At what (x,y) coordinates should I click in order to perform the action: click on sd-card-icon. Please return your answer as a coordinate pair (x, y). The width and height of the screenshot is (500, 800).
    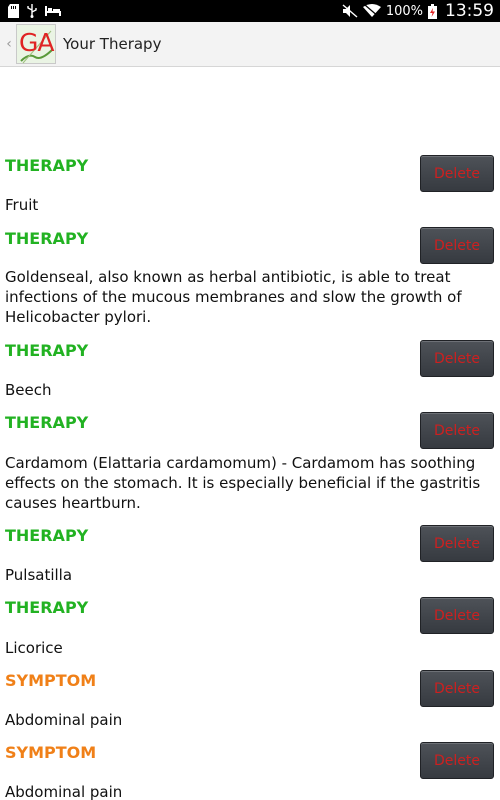
    Looking at the image, I should click on (13, 11).